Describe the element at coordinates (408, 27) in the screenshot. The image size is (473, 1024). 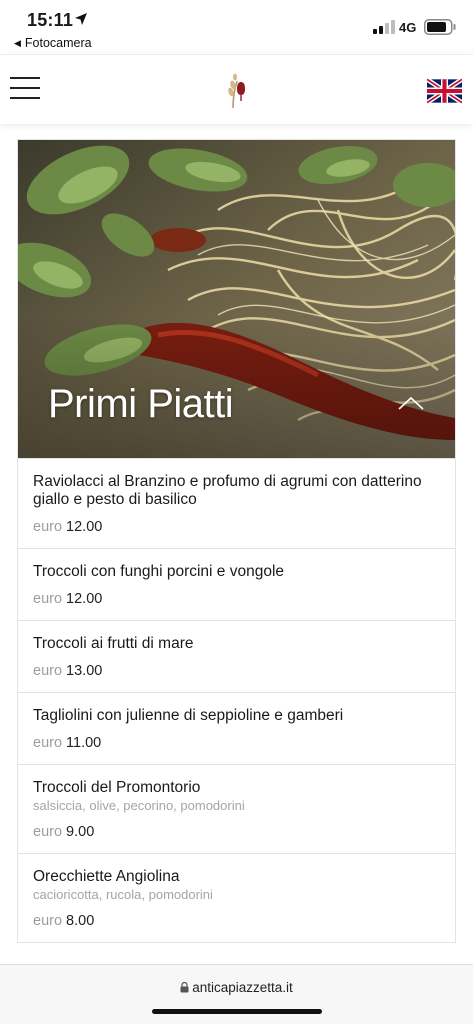
I see `network-type: 4G` at that location.